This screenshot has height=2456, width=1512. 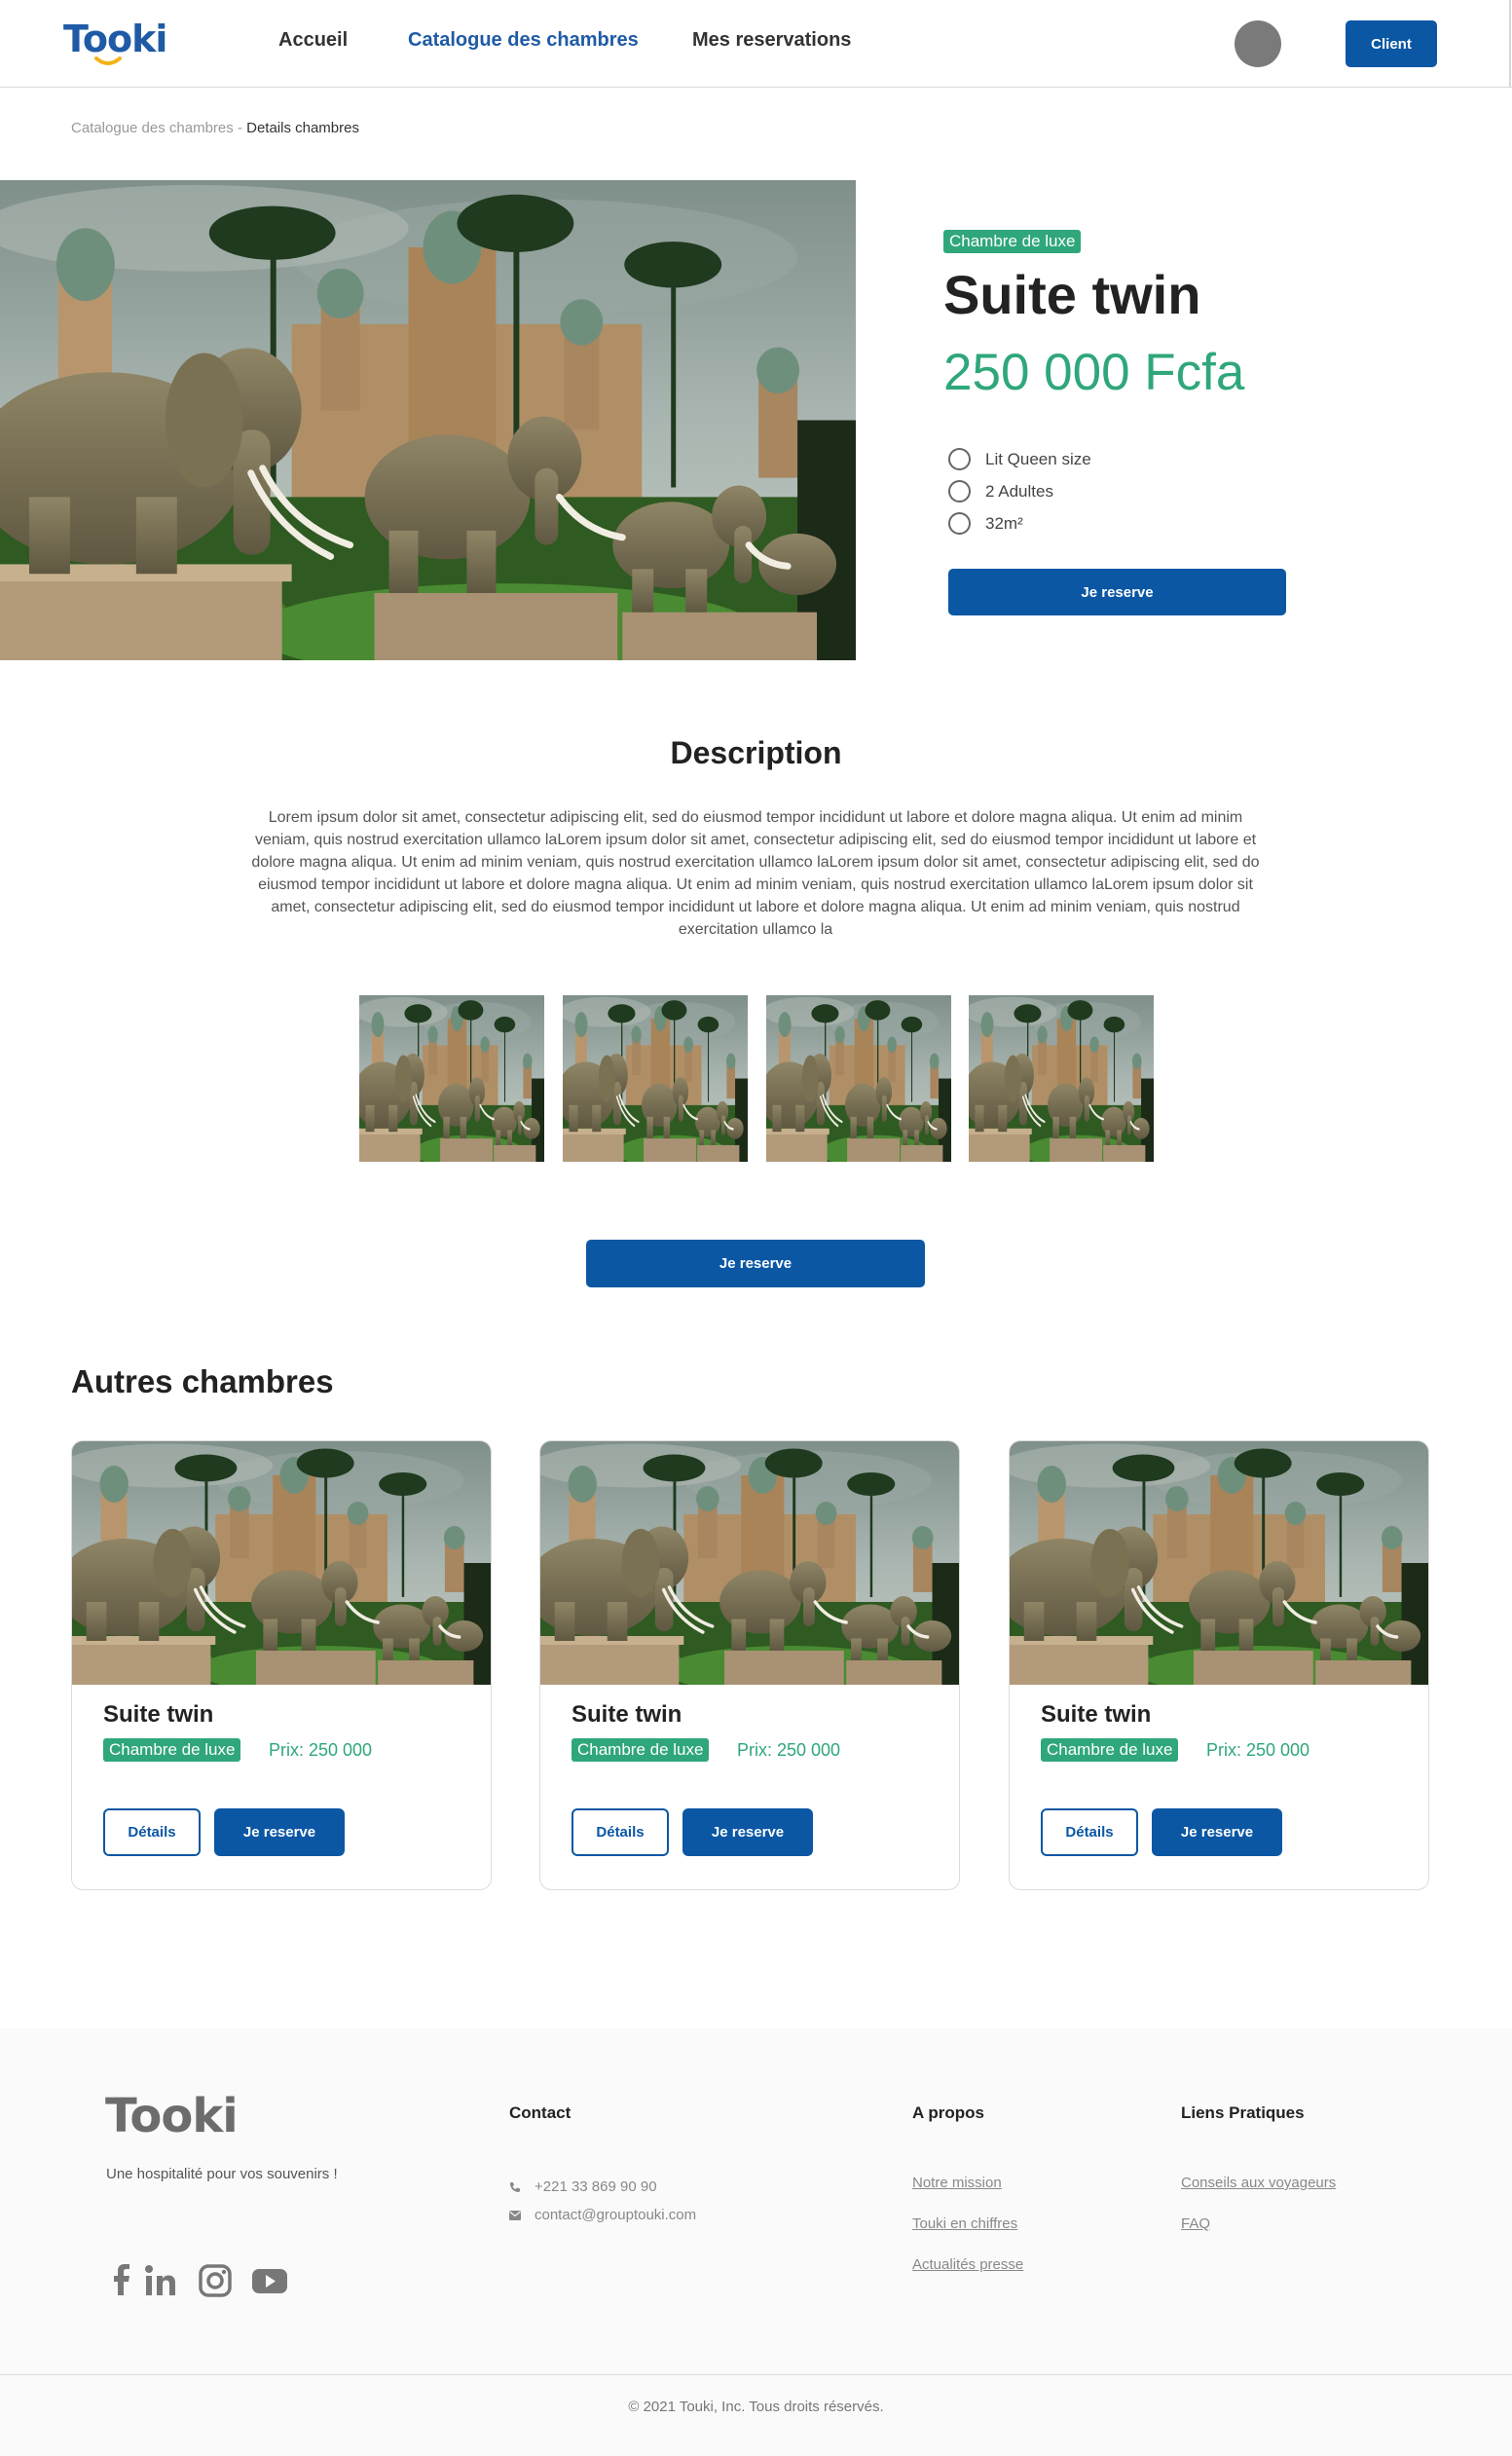 What do you see at coordinates (515, 2215) in the screenshot?
I see `email-icon` at bounding box center [515, 2215].